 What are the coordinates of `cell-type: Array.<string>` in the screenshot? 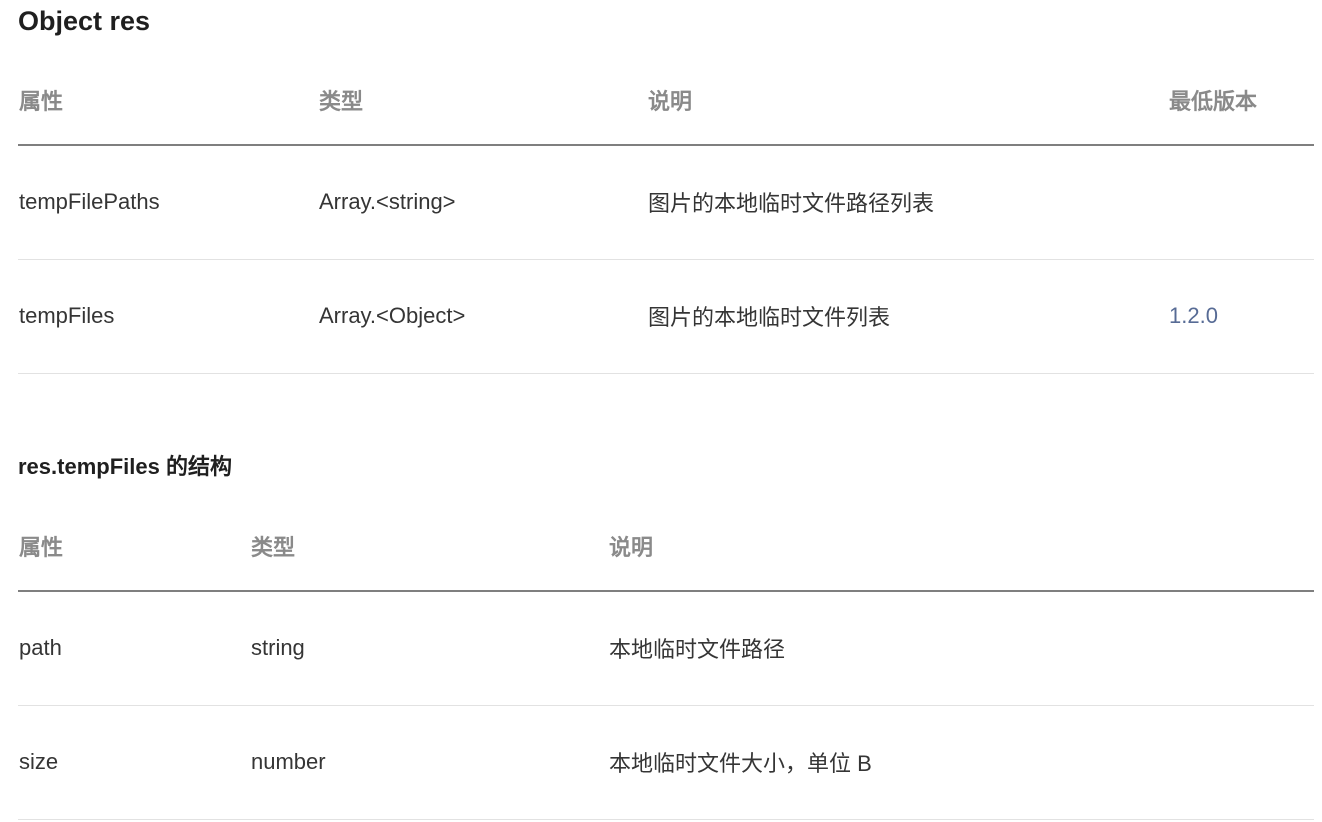 It's located at (482, 202).